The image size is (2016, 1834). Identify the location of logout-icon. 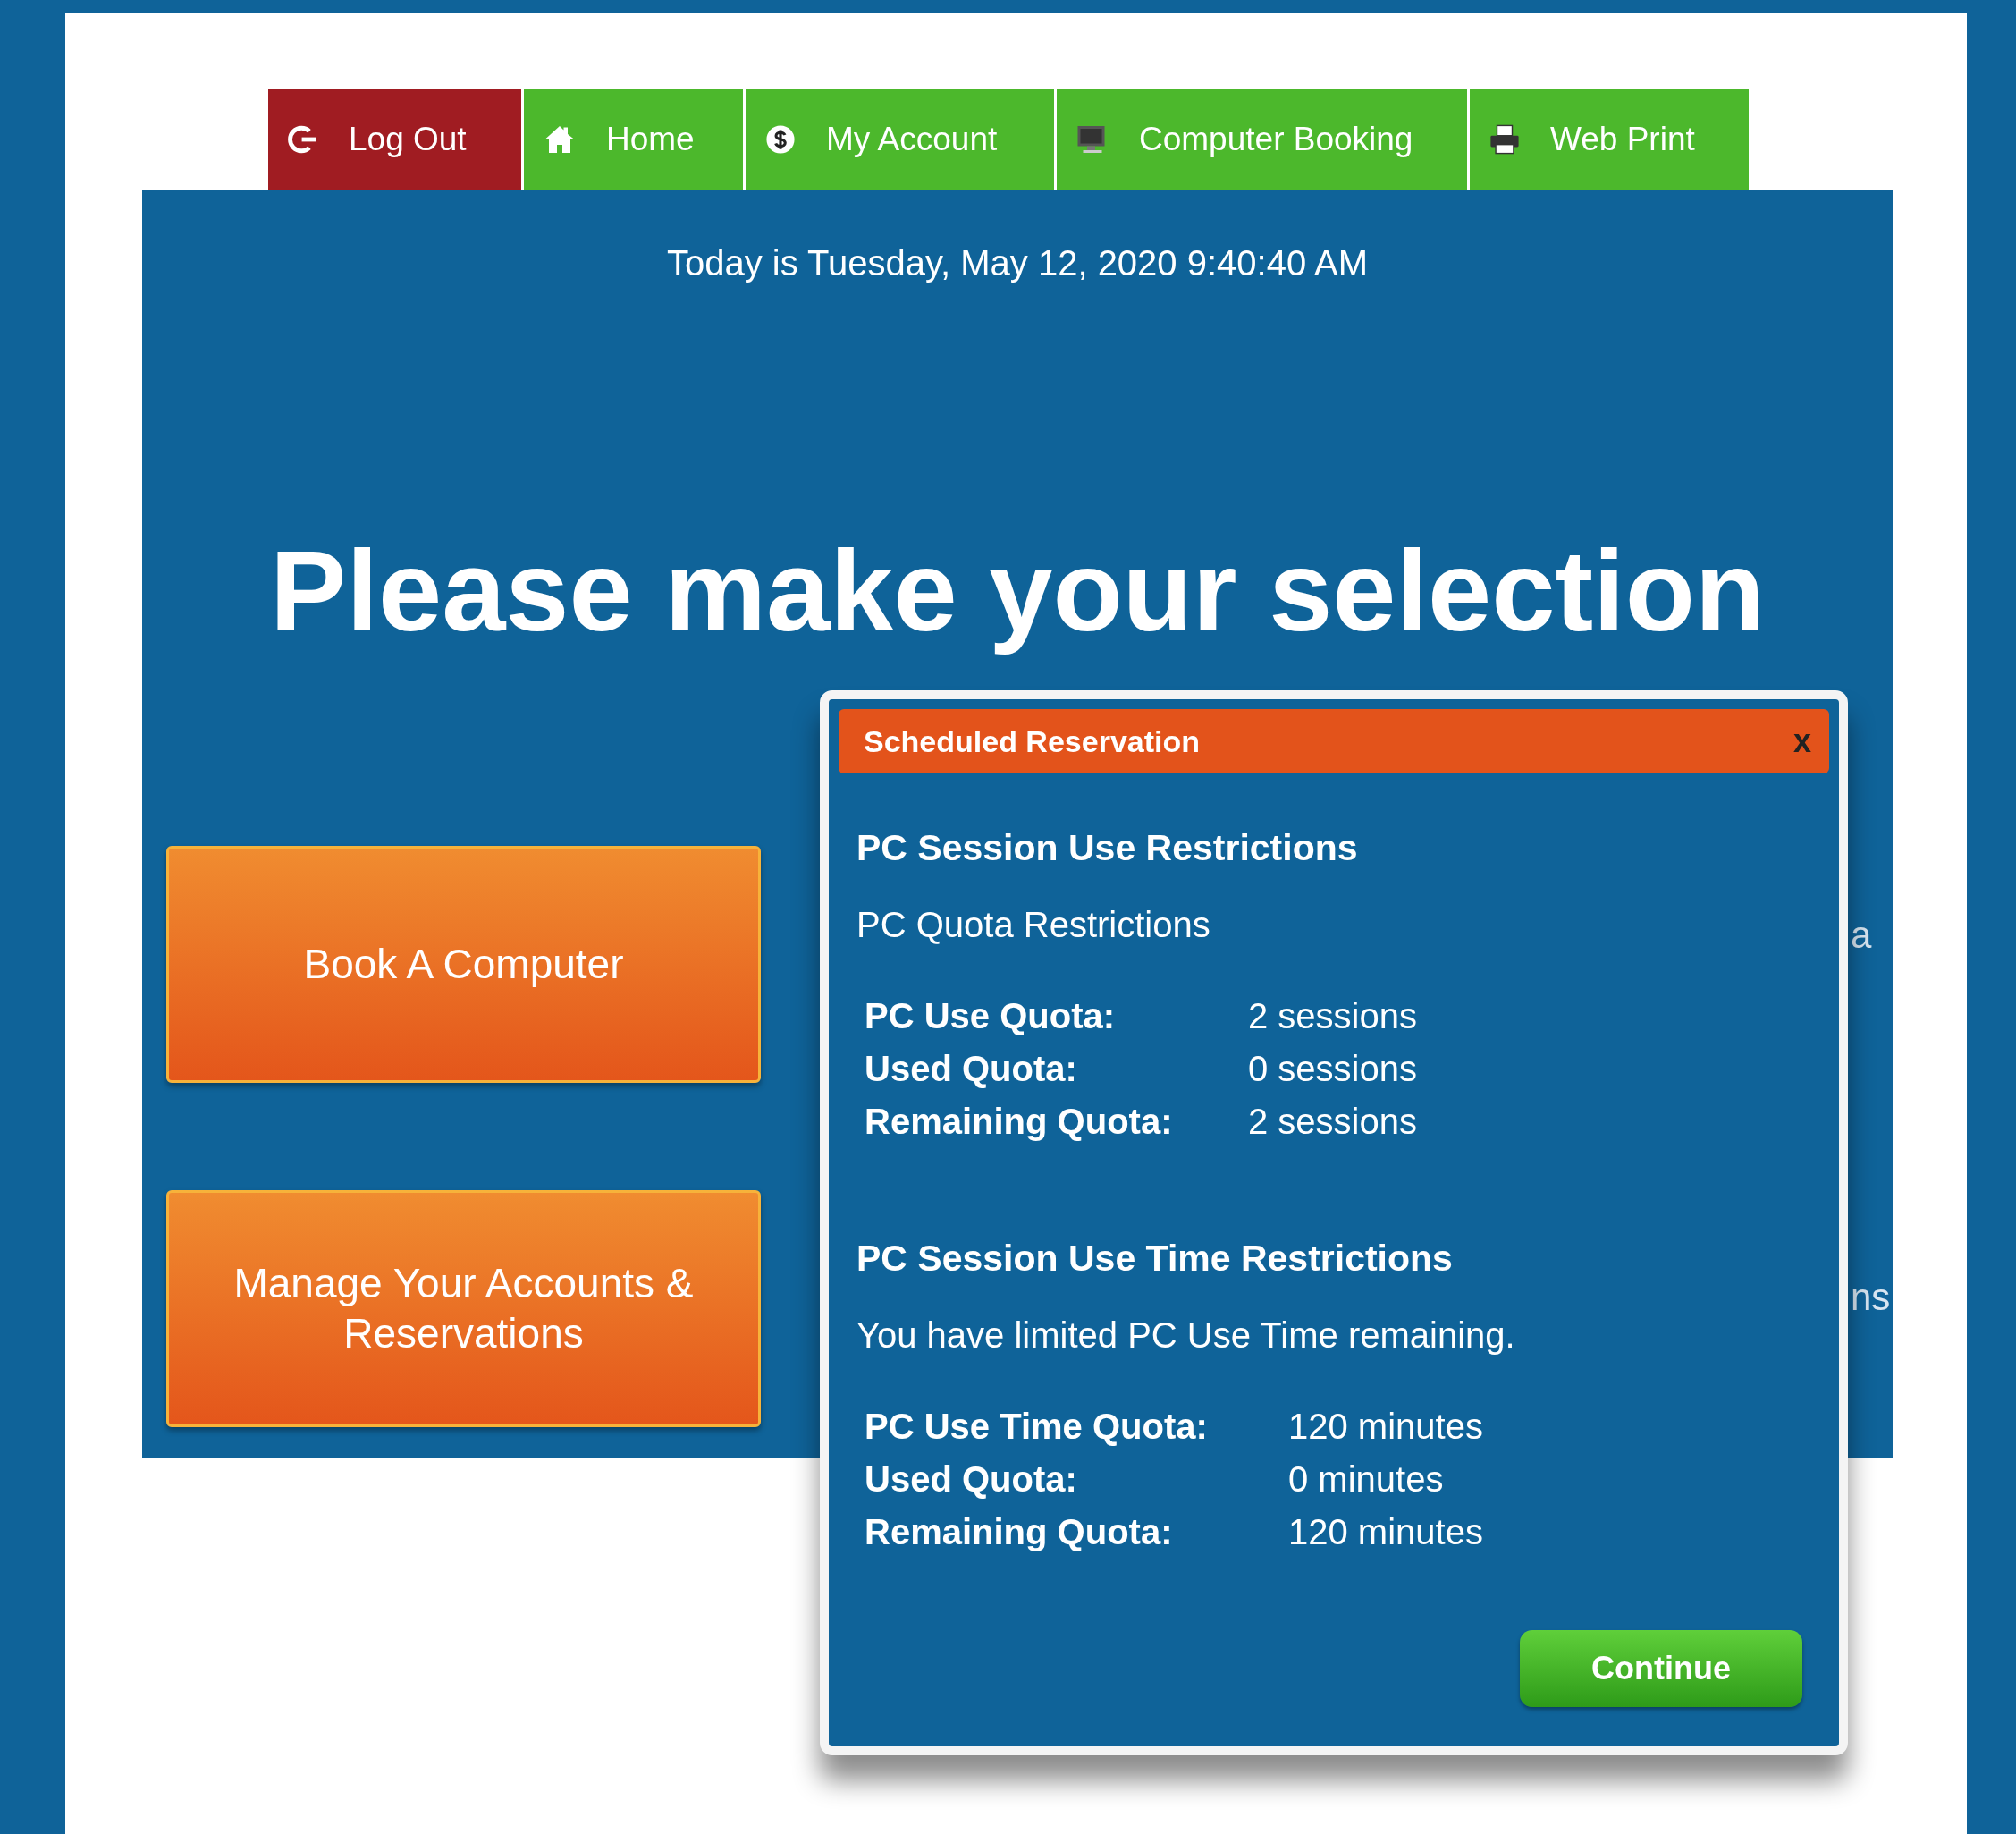
(303, 139).